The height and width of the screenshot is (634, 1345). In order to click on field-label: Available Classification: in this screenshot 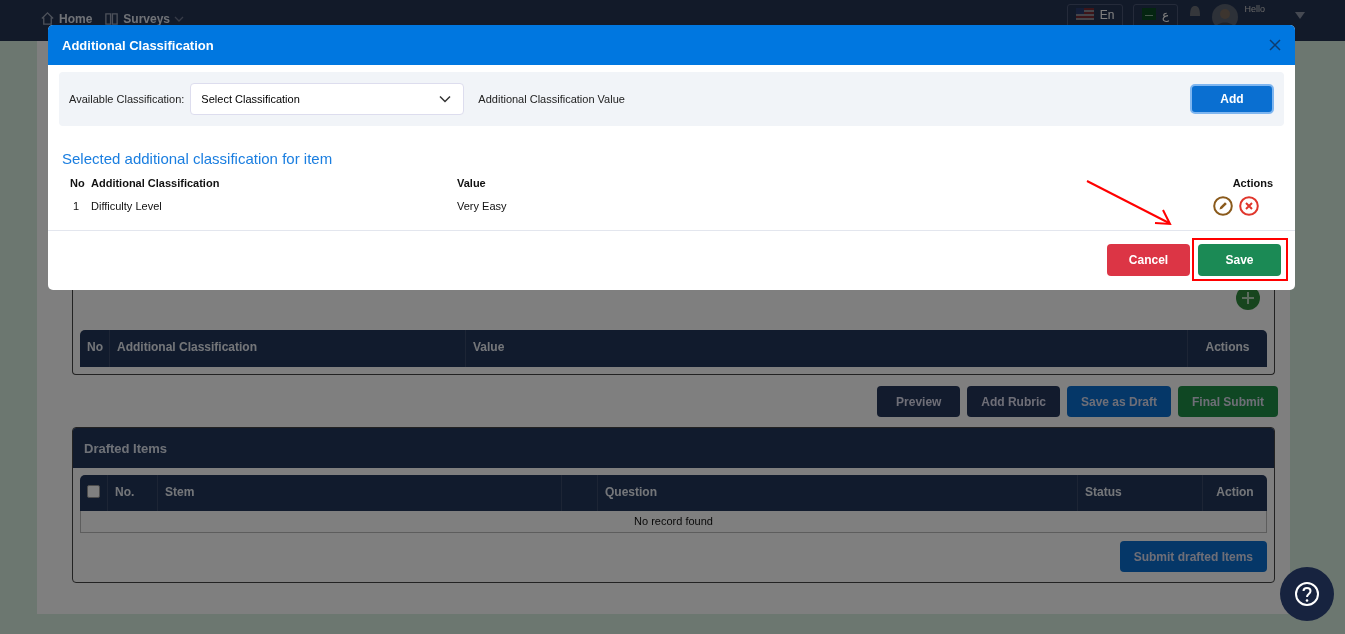, I will do `click(127, 99)`.